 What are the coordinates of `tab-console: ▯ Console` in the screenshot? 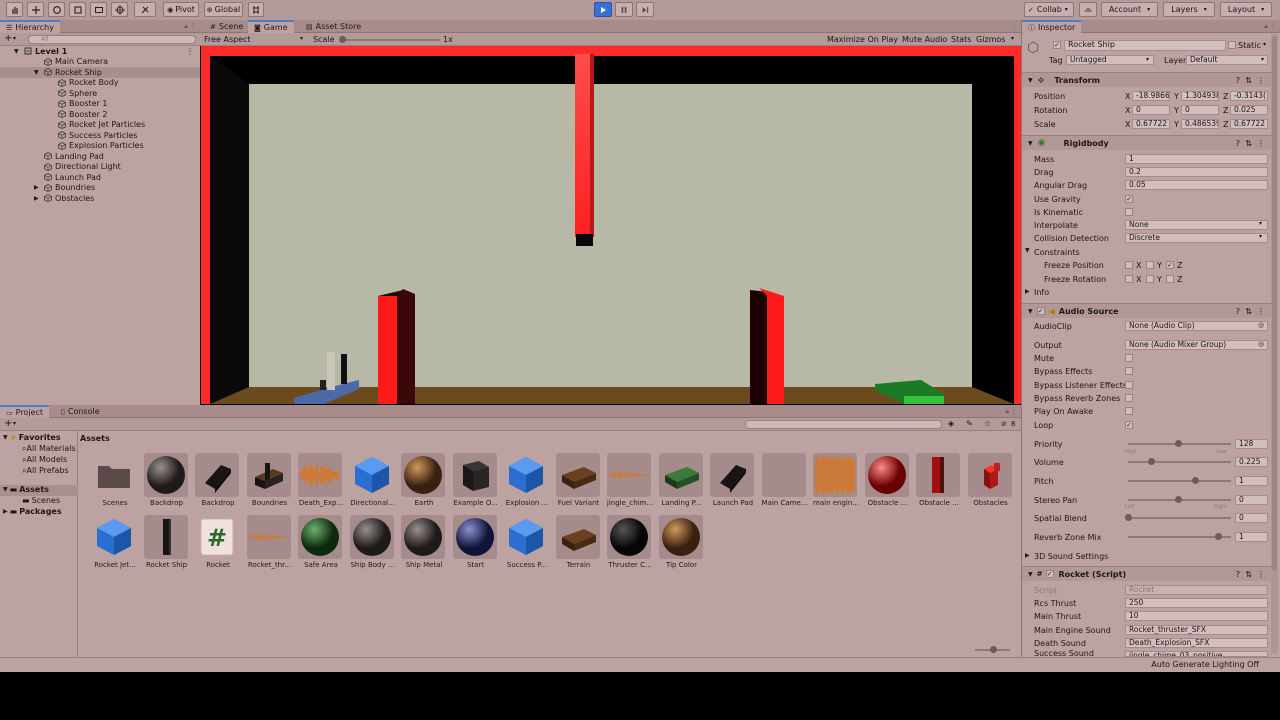 It's located at (80, 411).